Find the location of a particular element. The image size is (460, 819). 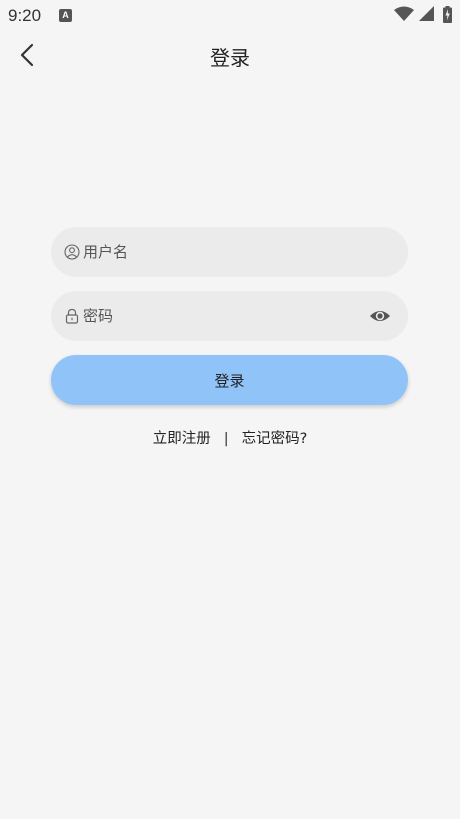

page-title: 登录 is located at coordinates (230, 58).